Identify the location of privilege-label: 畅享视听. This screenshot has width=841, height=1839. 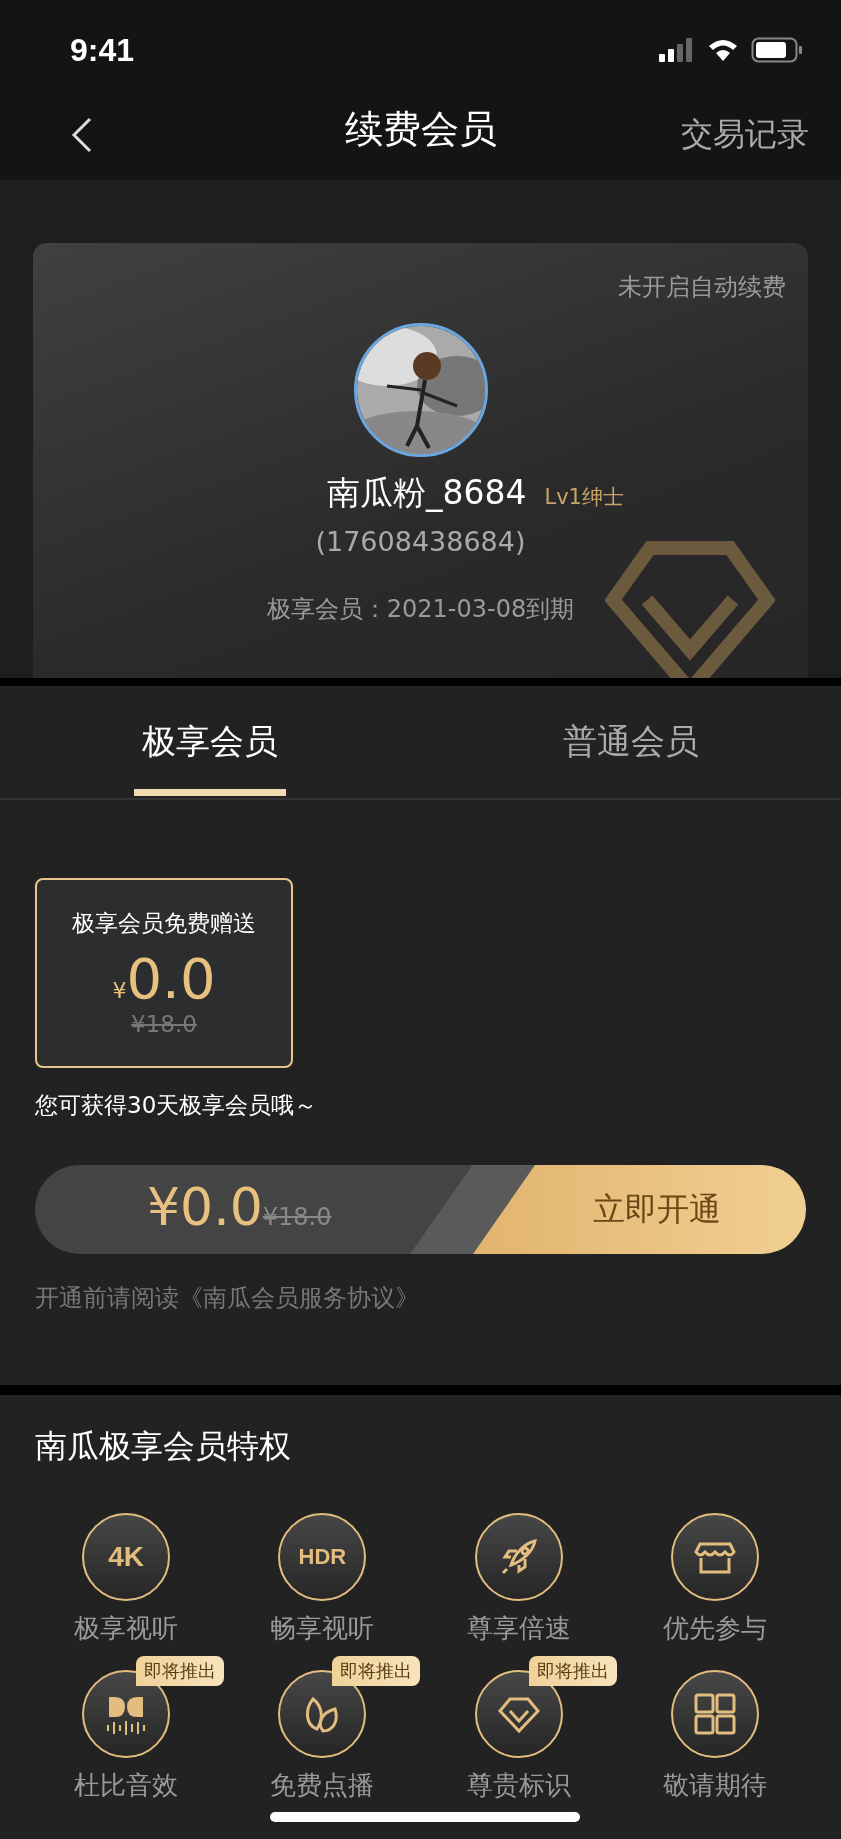
(322, 1628).